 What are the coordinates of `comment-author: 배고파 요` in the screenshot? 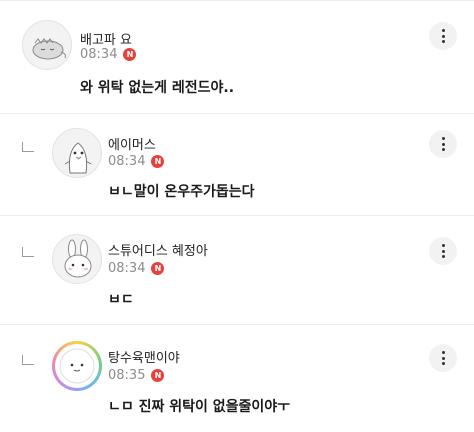 It's located at (106, 38).